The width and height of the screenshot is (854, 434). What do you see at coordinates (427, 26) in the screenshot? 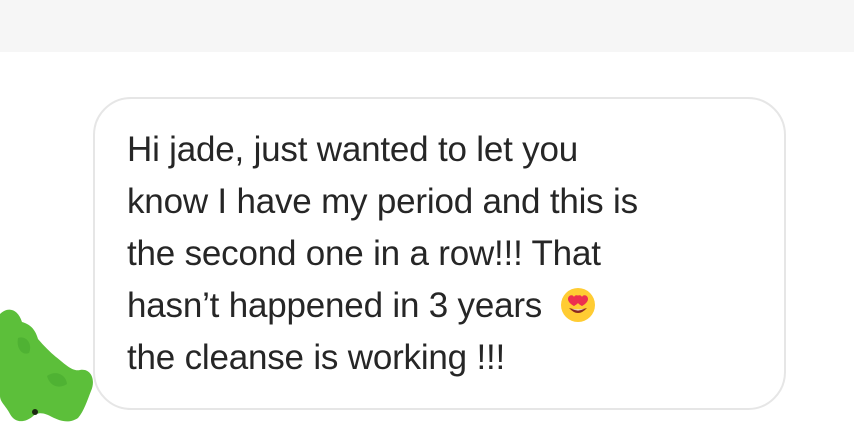
I see `top-bar` at bounding box center [427, 26].